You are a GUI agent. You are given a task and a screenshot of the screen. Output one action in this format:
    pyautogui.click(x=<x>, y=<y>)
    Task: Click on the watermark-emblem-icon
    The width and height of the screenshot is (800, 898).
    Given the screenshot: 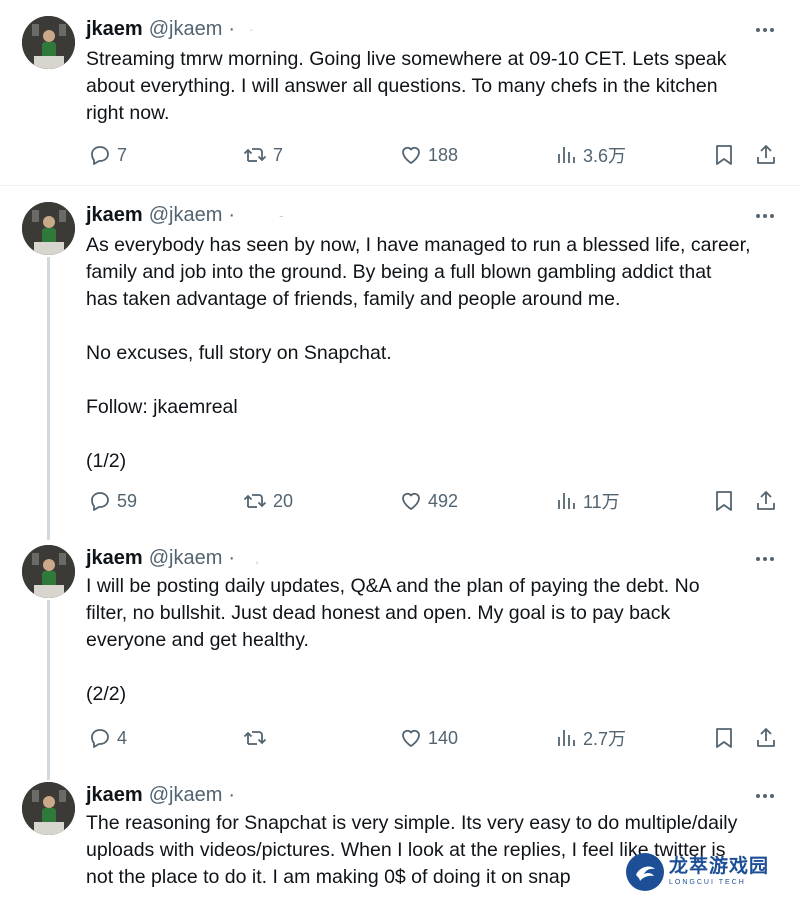 What is the action you would take?
    pyautogui.click(x=645, y=872)
    